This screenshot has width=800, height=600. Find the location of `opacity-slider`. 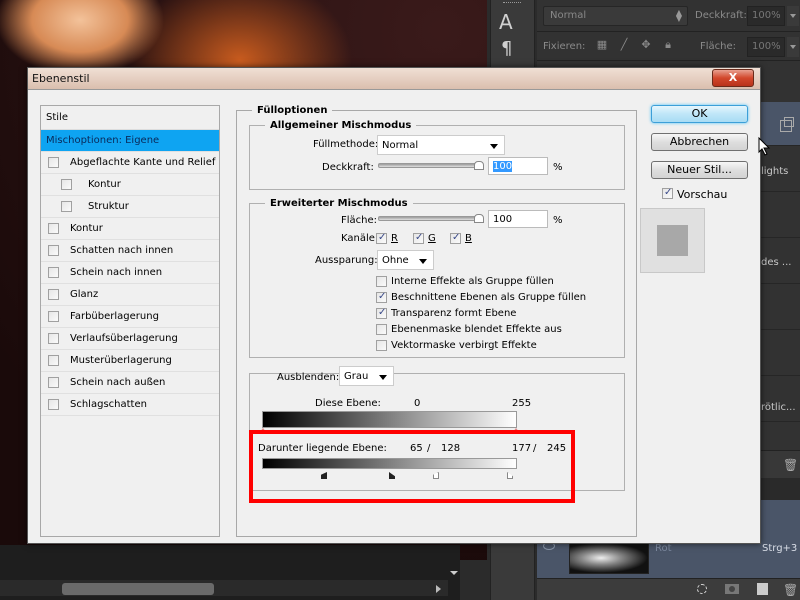

opacity-slider is located at coordinates (430, 165).